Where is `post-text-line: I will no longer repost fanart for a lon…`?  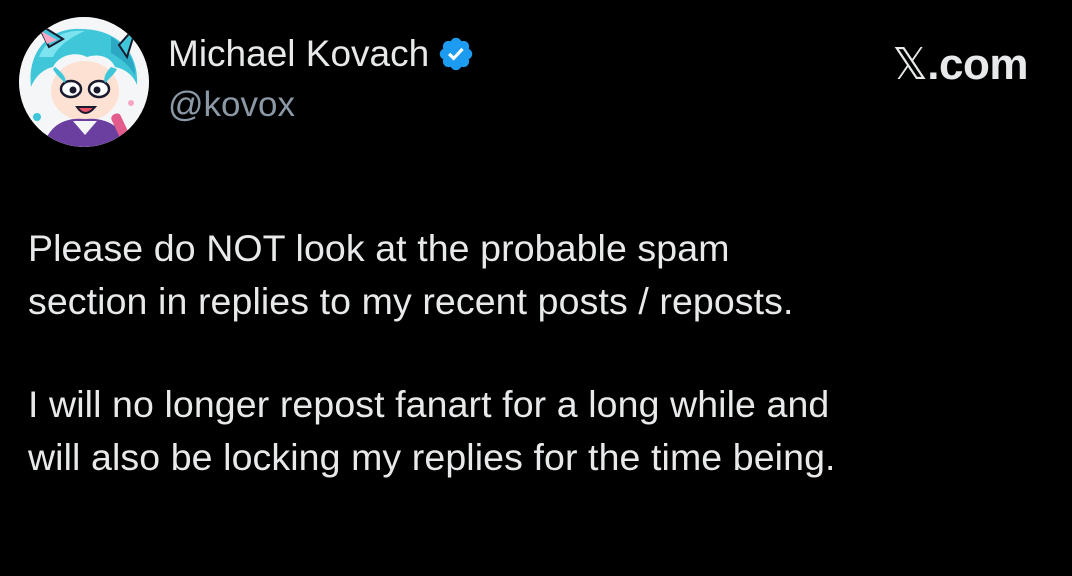
post-text-line: I will no longer repost fanart for a lon… is located at coordinates (429, 404).